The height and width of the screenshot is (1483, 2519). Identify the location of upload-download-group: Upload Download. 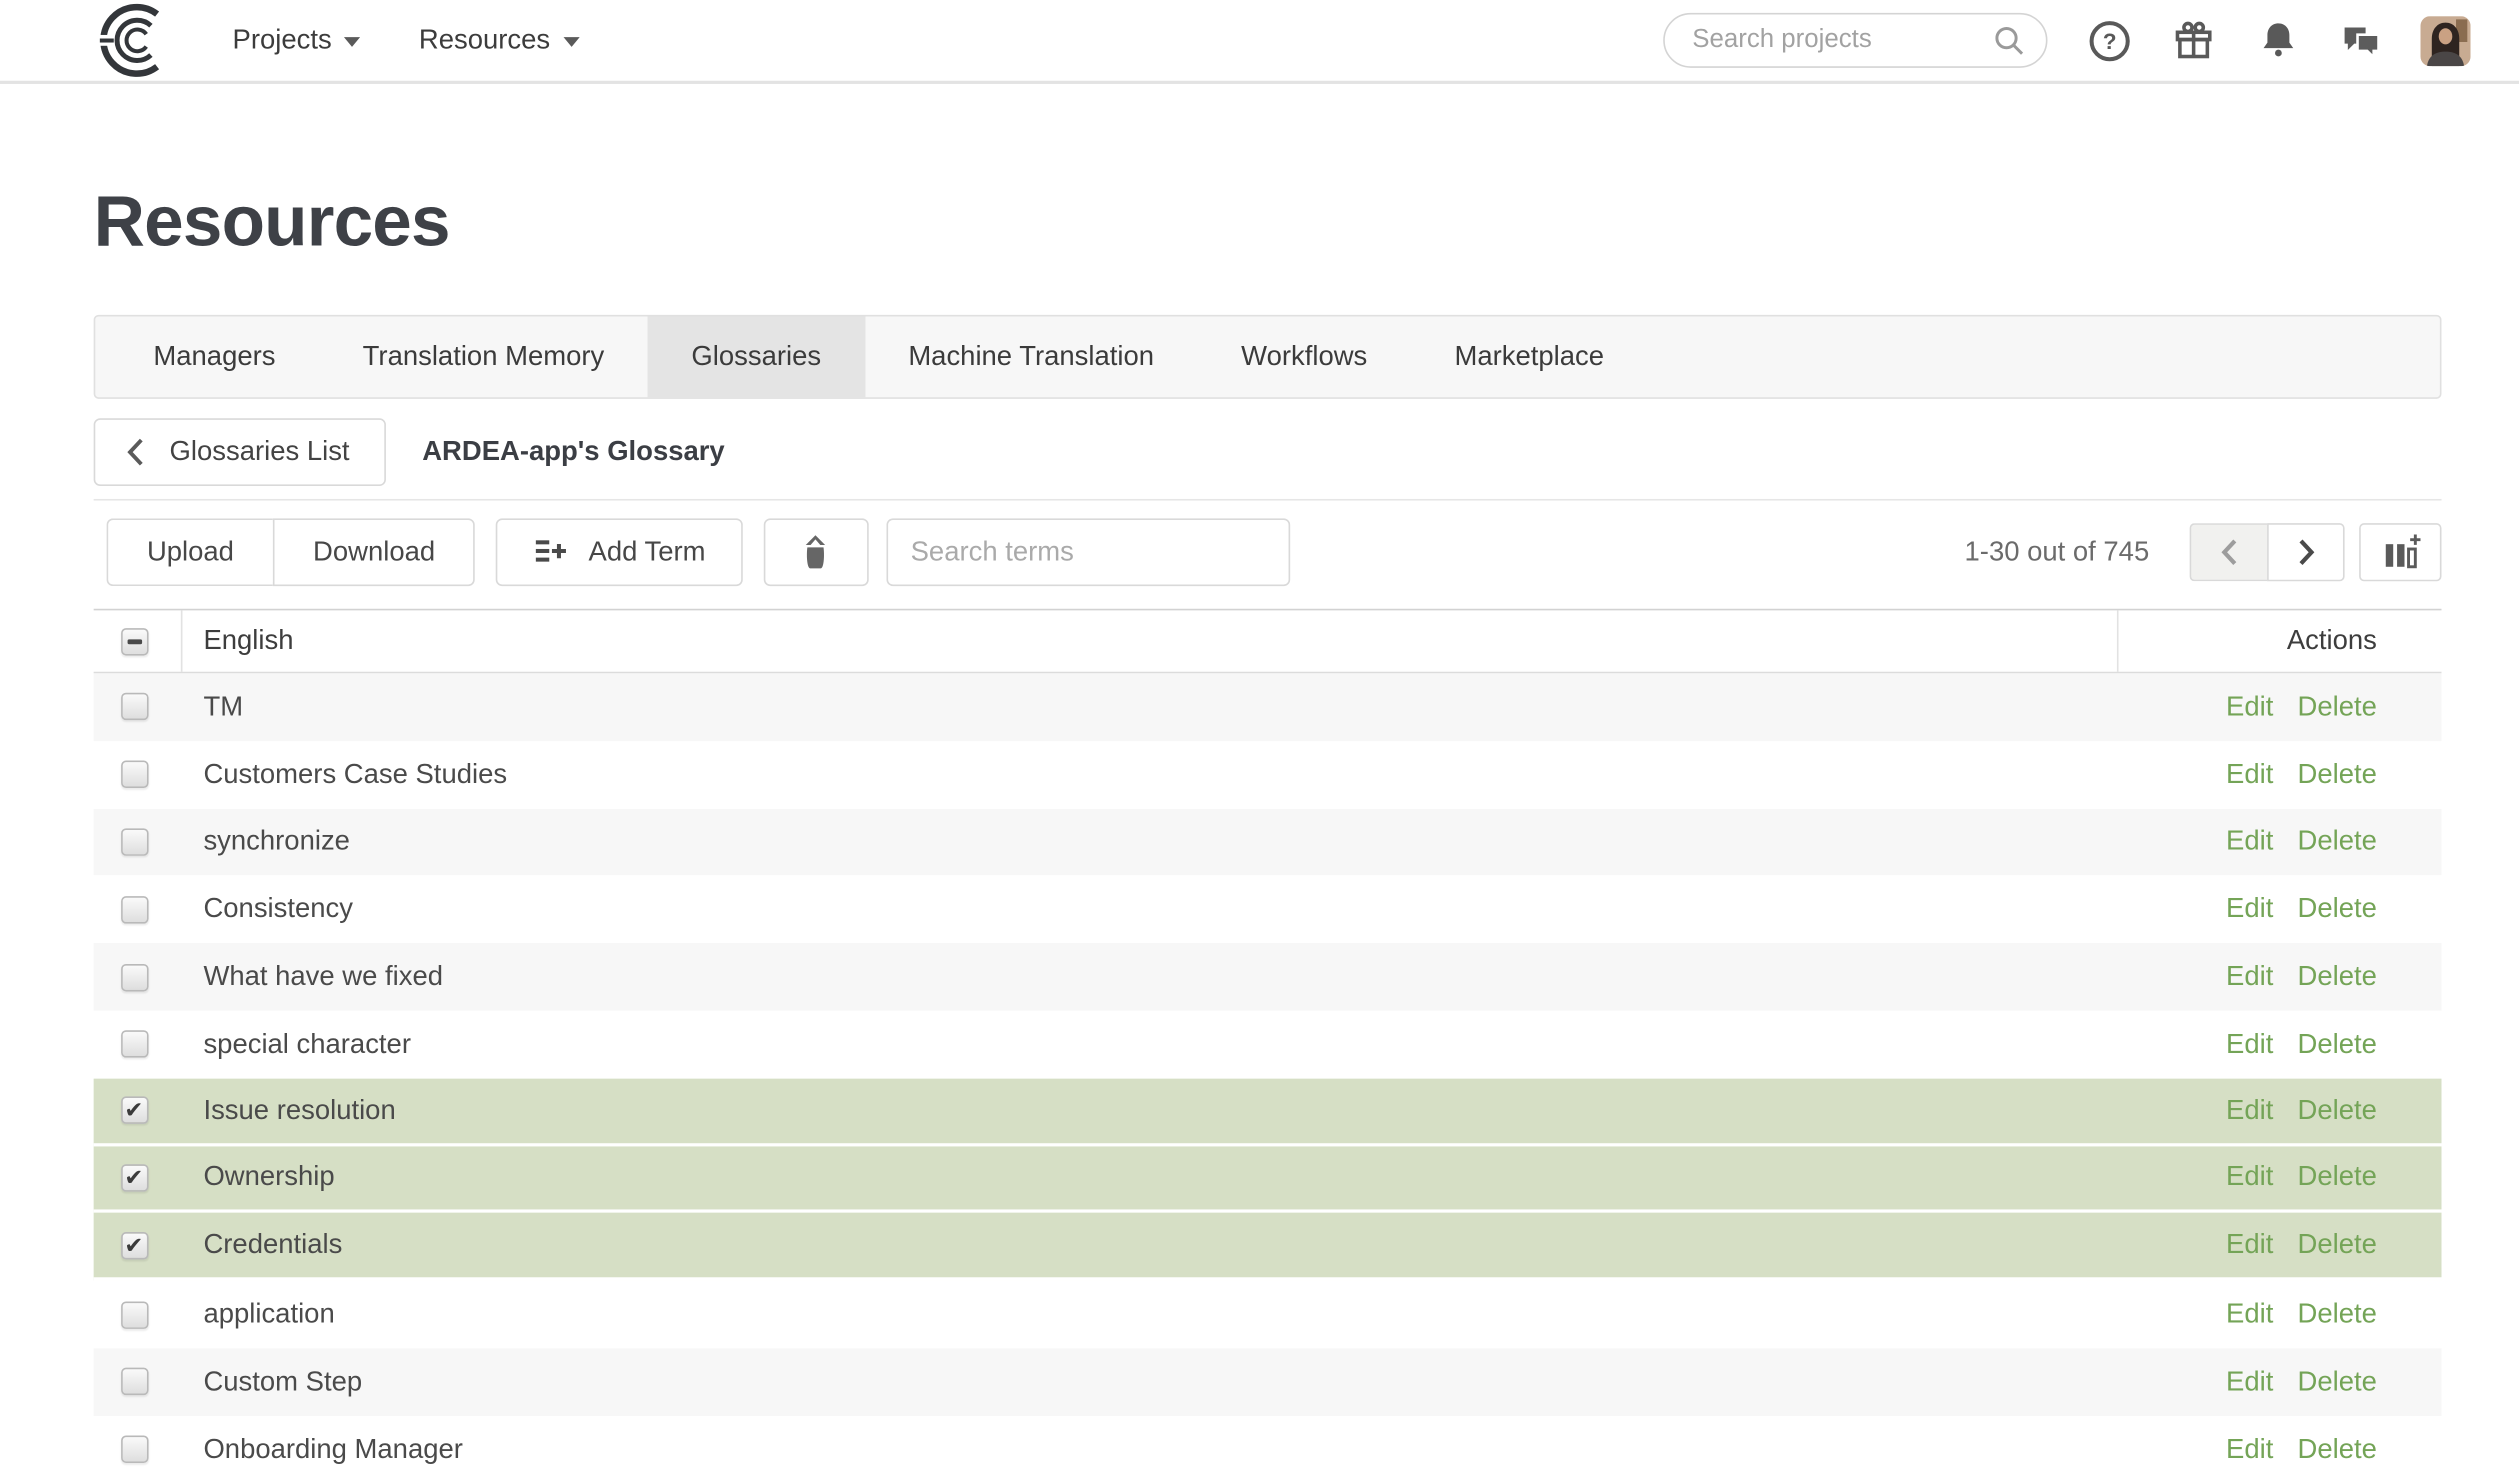
(291, 552).